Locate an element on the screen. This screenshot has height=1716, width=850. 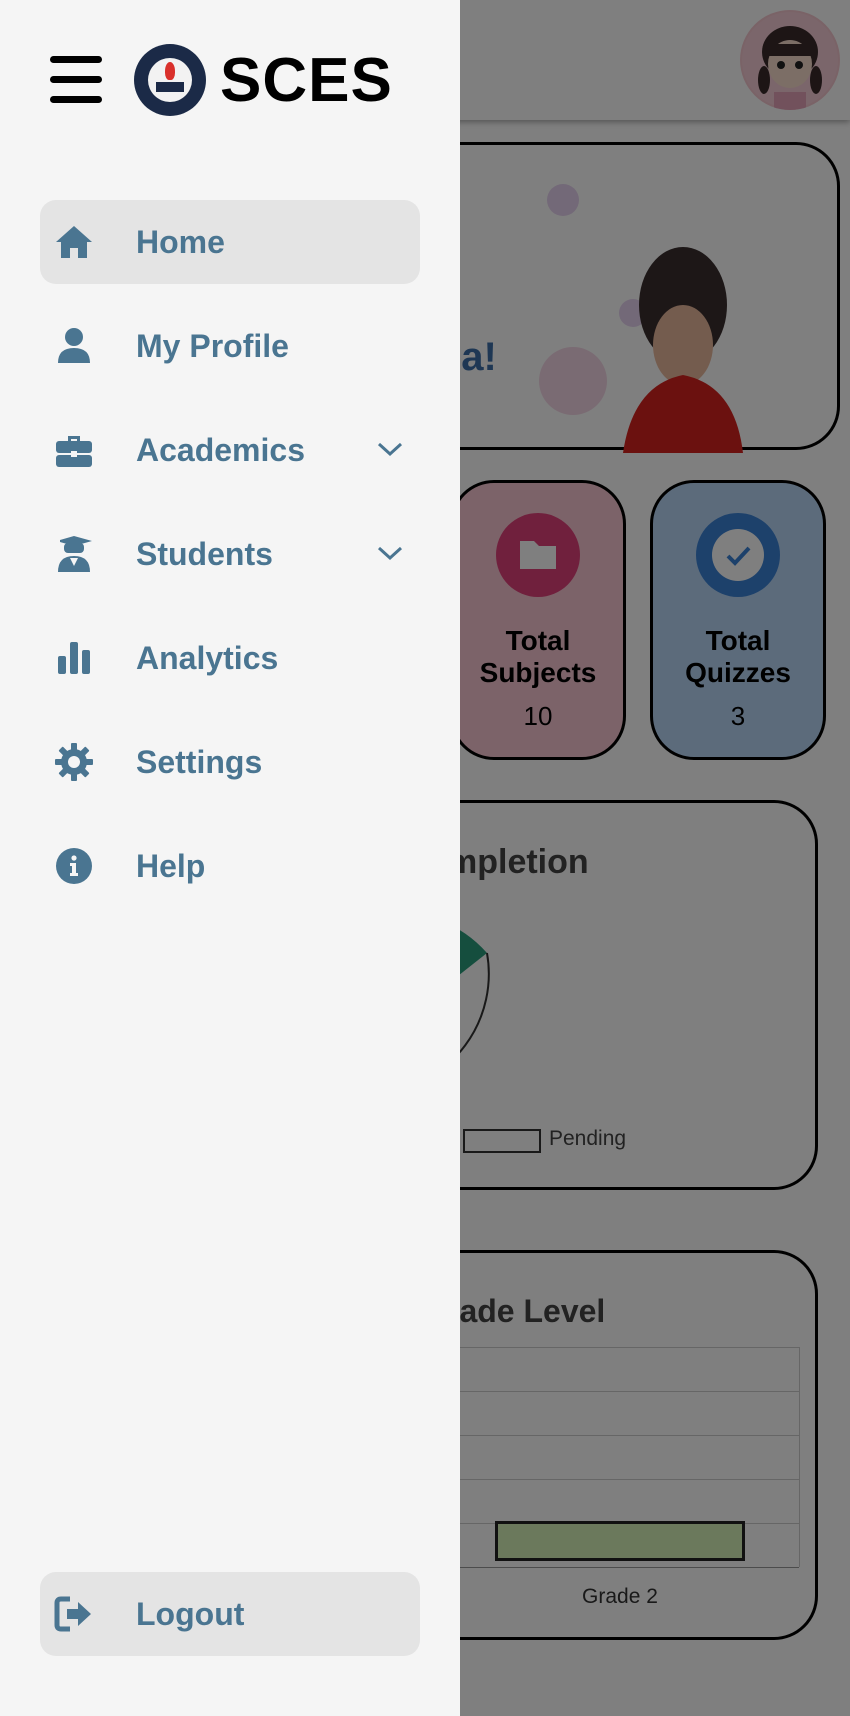
user-icon is located at coordinates (74, 345).